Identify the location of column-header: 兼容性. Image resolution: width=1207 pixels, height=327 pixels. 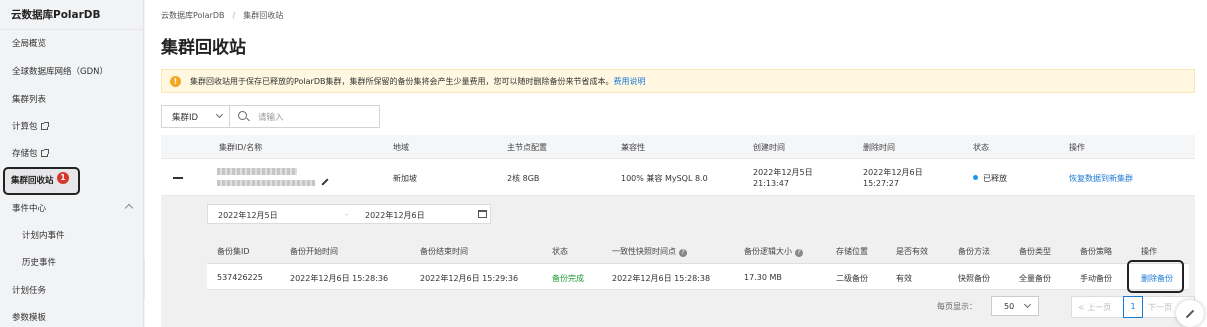
(633, 147).